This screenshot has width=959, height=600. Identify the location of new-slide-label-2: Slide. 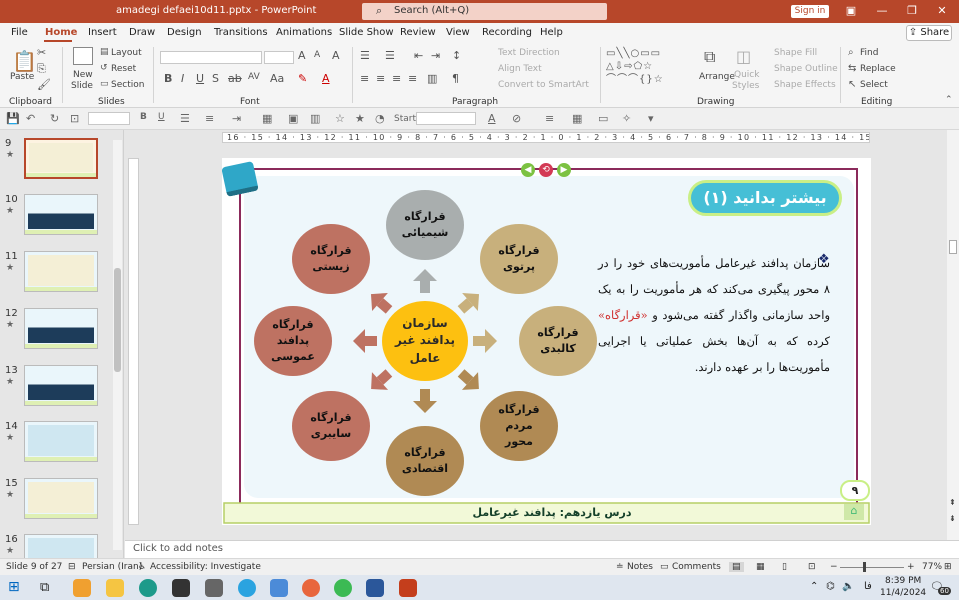
(82, 86).